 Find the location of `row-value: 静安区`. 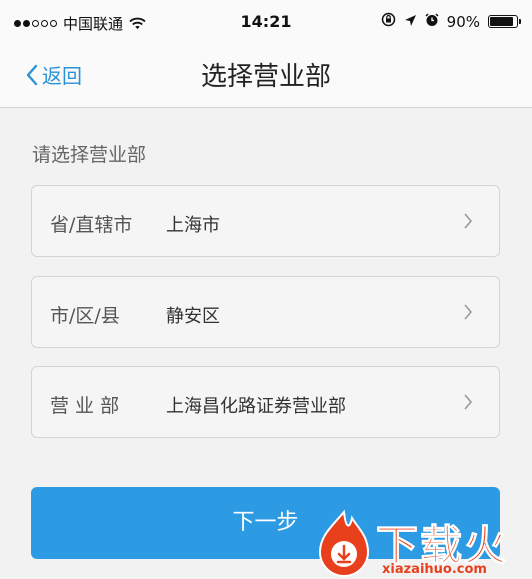

row-value: 静安区 is located at coordinates (193, 316).